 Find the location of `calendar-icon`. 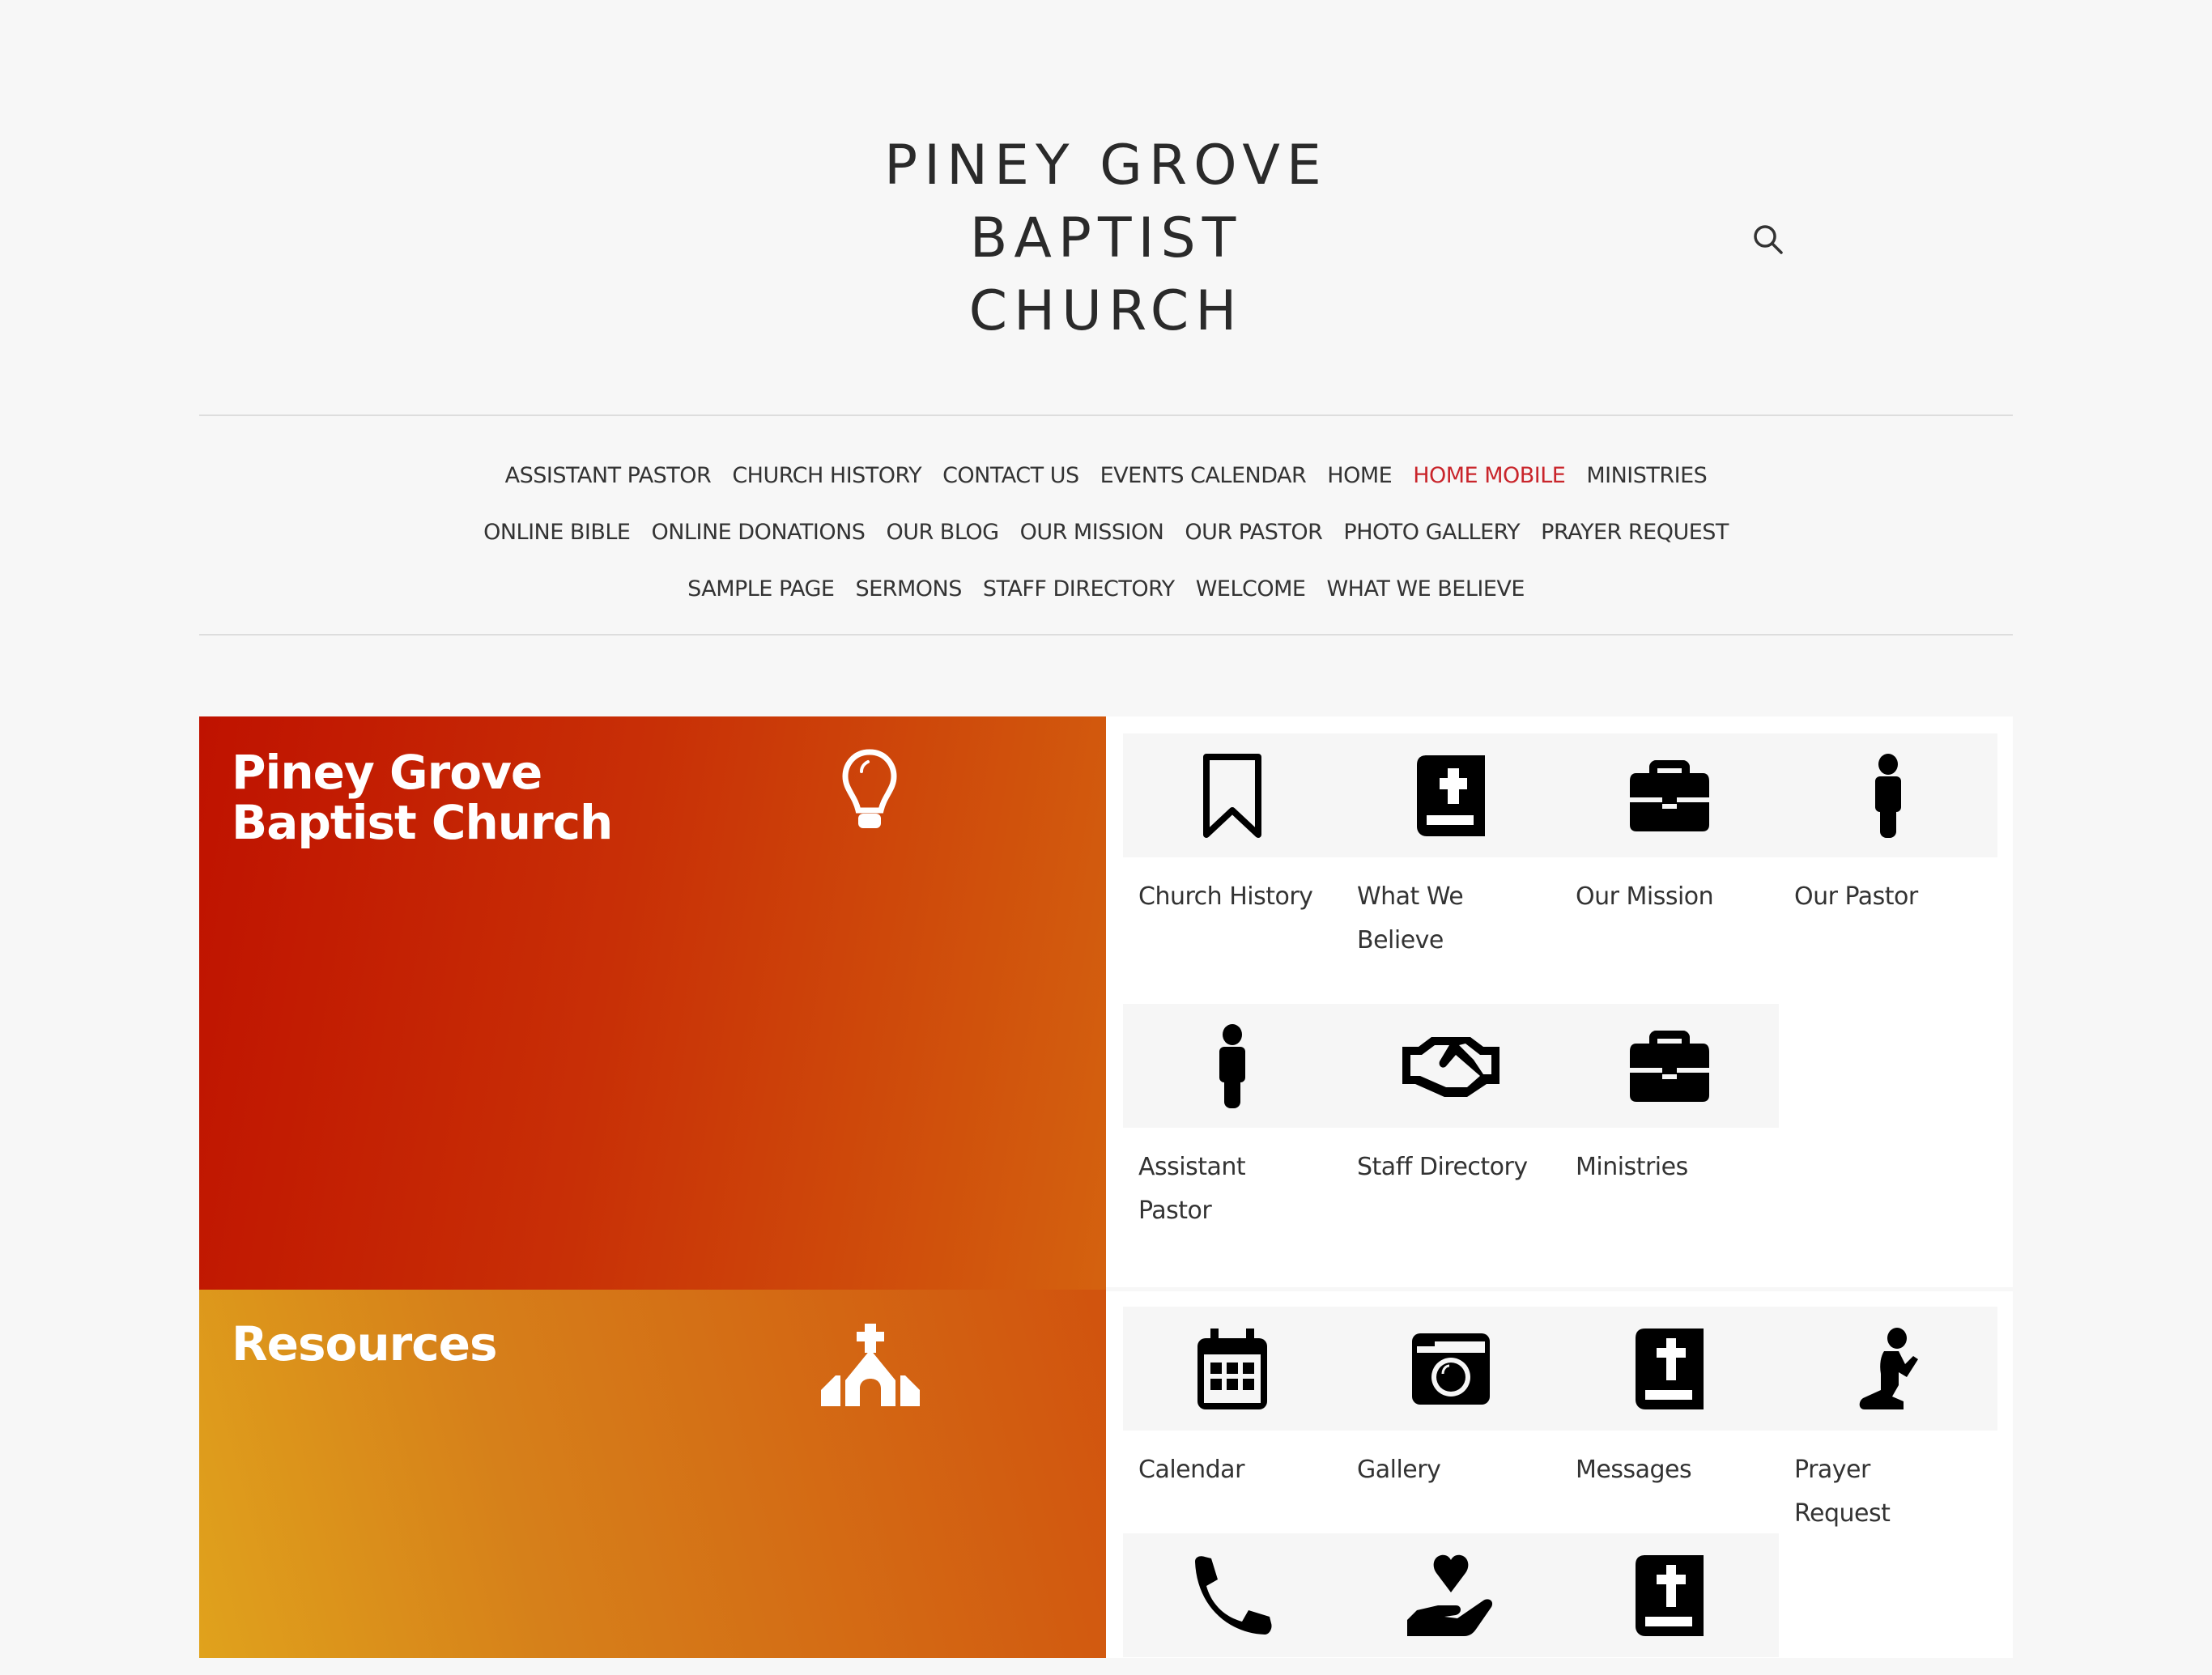

calendar-icon is located at coordinates (1232, 1368).